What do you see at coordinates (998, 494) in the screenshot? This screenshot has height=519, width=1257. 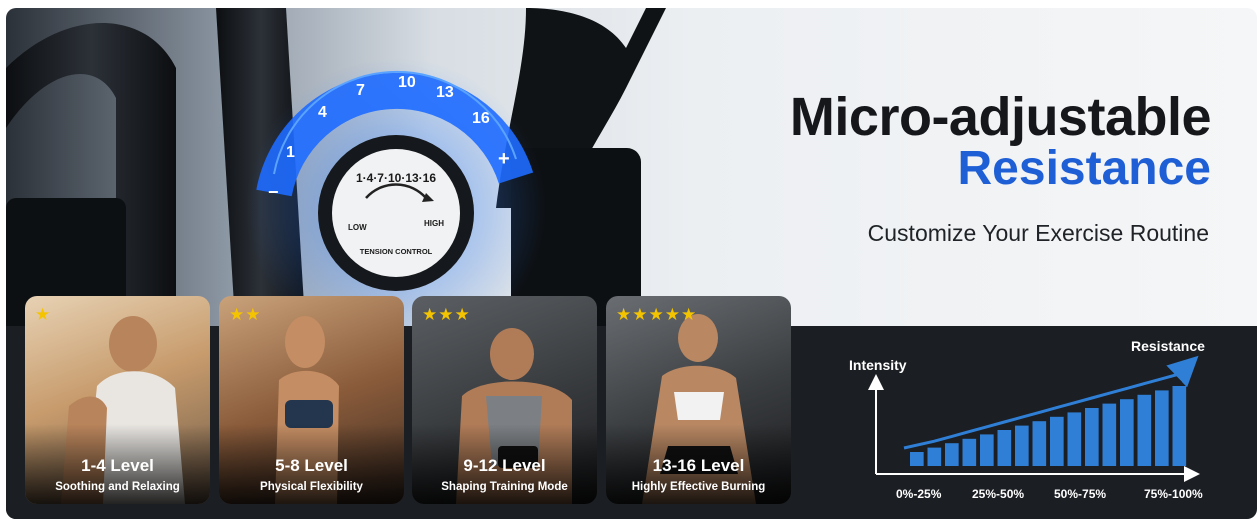 I see `x-tick-label: 25%-50%` at bounding box center [998, 494].